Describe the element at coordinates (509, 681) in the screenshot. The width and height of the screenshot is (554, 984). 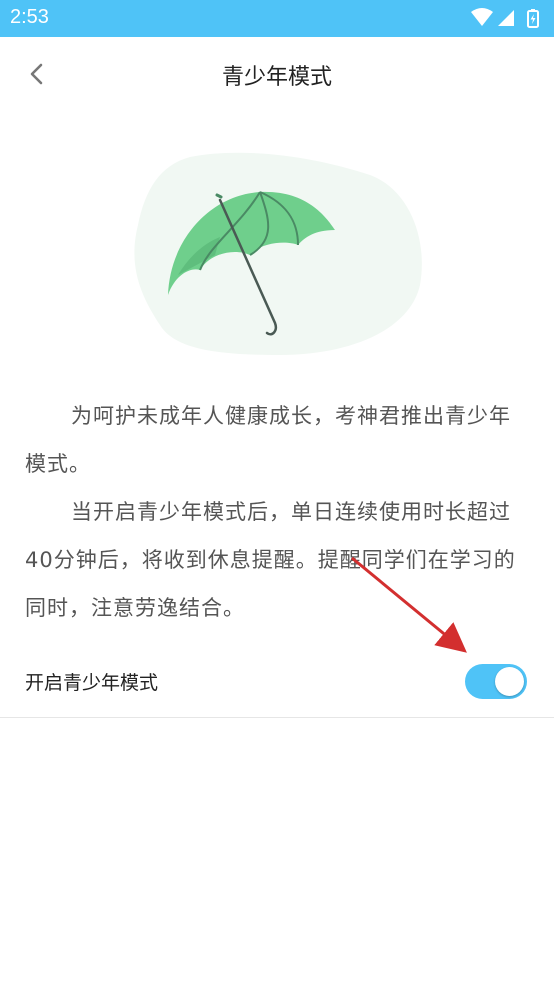
I see `toggle-knob` at that location.